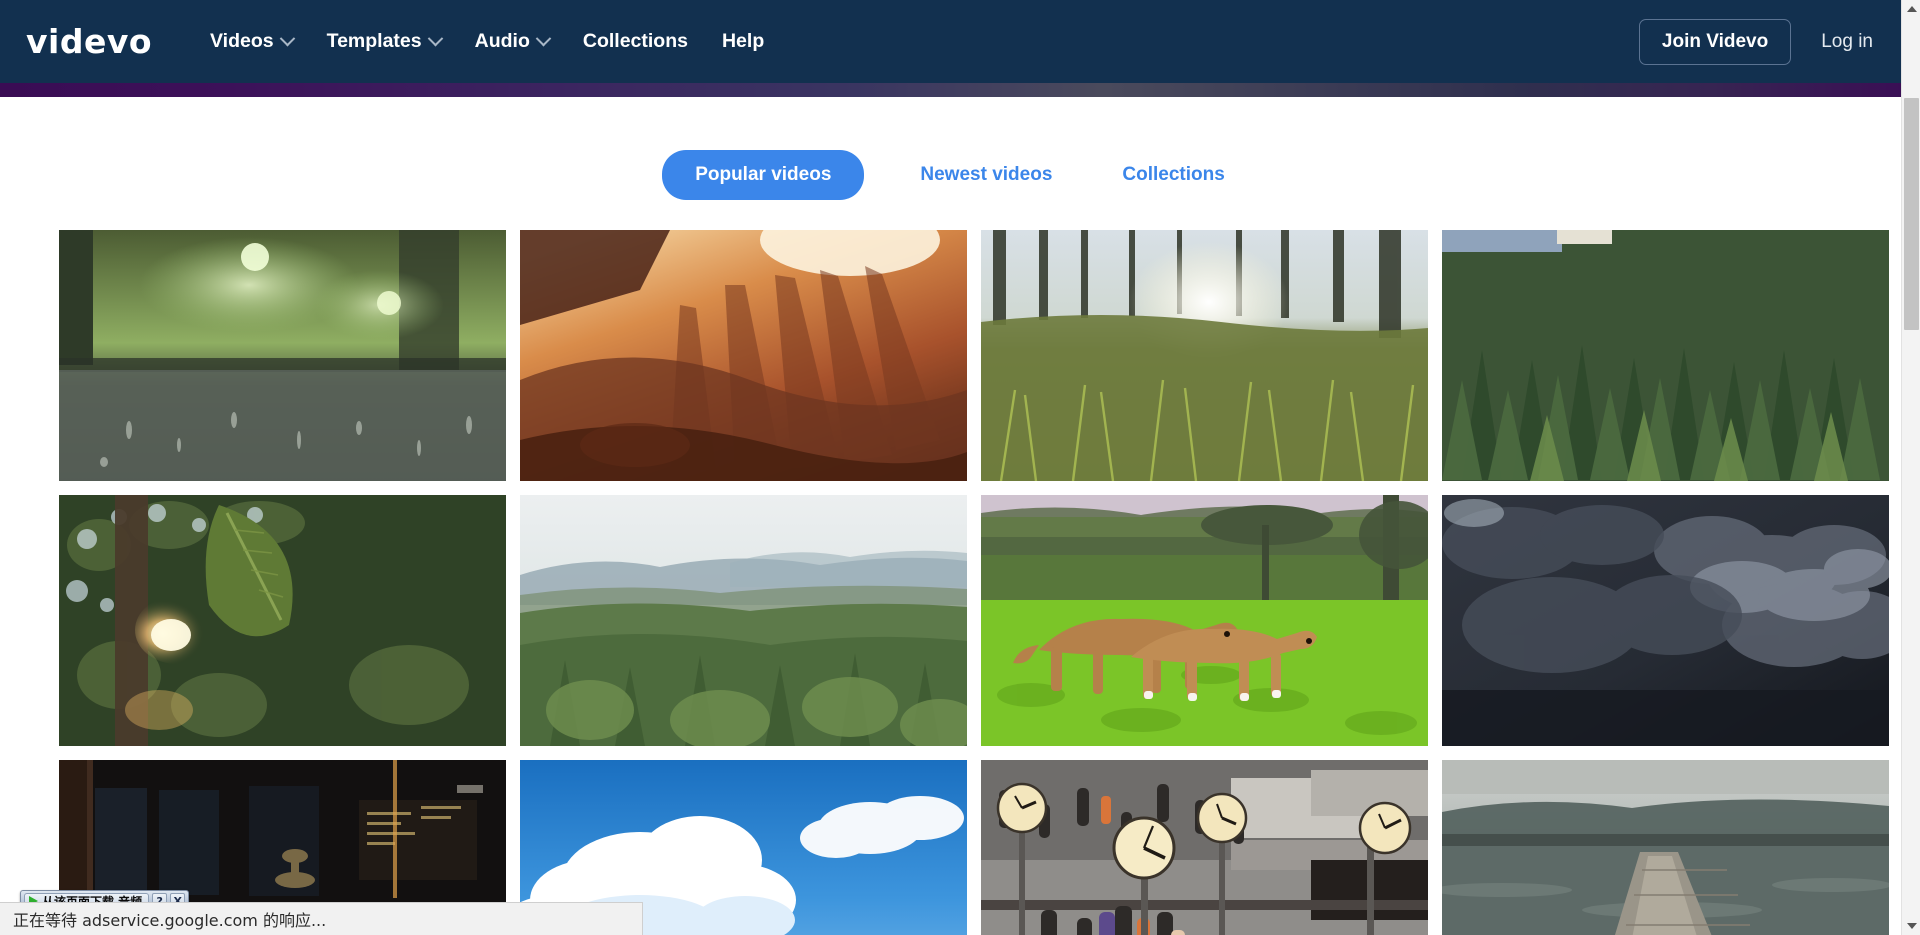  What do you see at coordinates (242, 41) in the screenshot?
I see `nav-item-label: Videos` at bounding box center [242, 41].